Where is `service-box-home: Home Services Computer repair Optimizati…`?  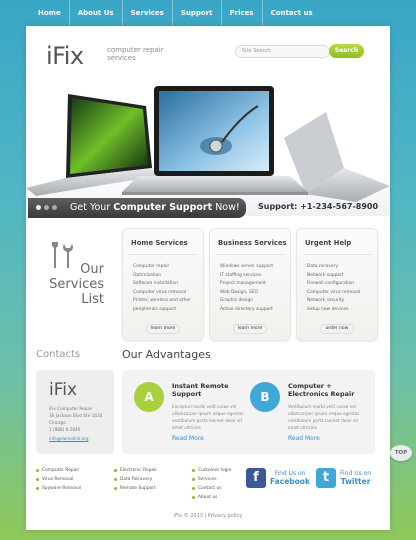
service-box-home: Home Services Computer repair Optimizati… is located at coordinates (163, 284).